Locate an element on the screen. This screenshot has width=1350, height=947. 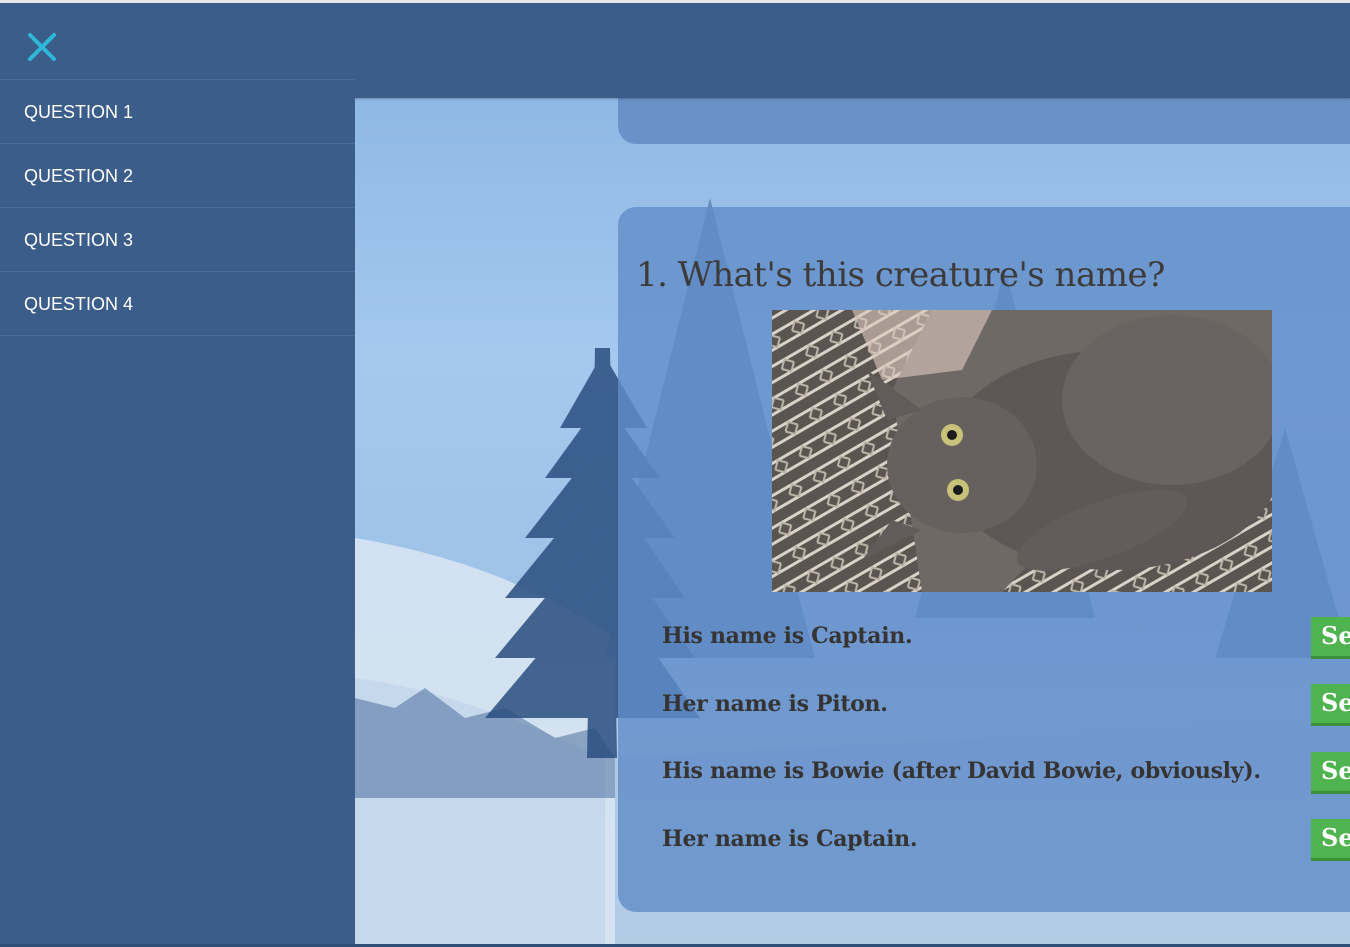
menu-item-question-1: QUESTION 1 is located at coordinates (177, 112).